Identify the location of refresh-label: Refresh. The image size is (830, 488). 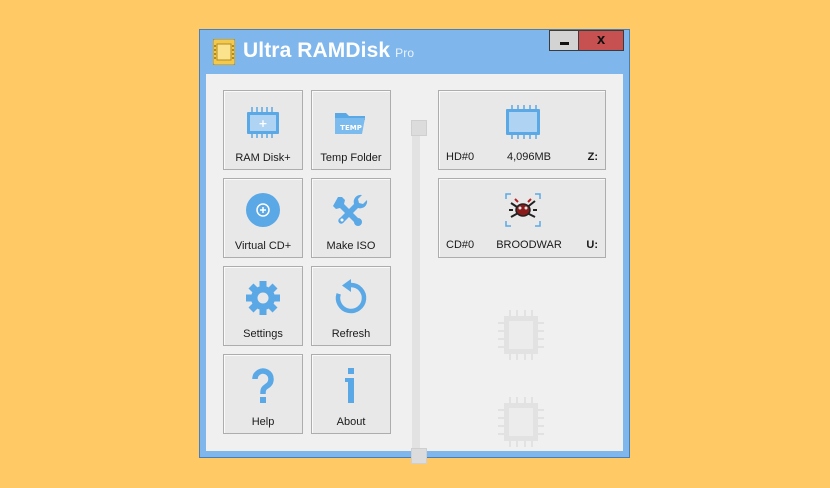
(351, 334).